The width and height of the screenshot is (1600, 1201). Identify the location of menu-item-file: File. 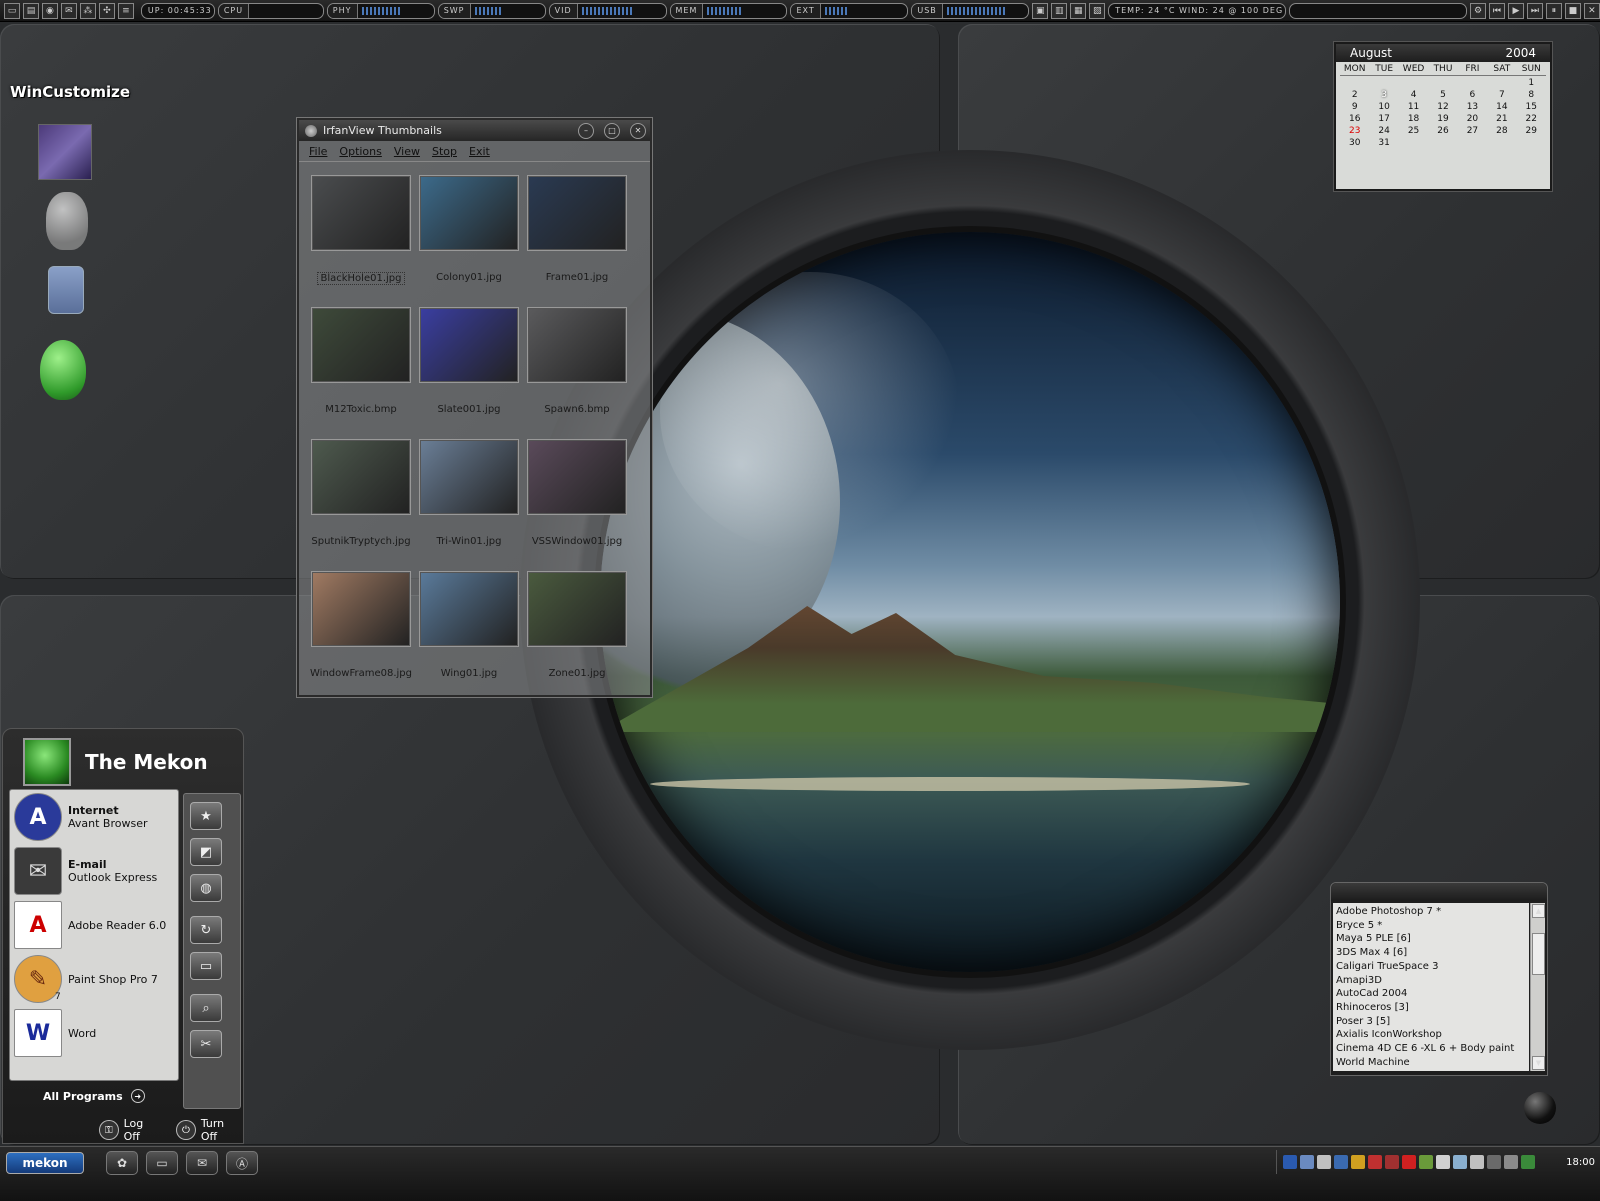
(318, 151).